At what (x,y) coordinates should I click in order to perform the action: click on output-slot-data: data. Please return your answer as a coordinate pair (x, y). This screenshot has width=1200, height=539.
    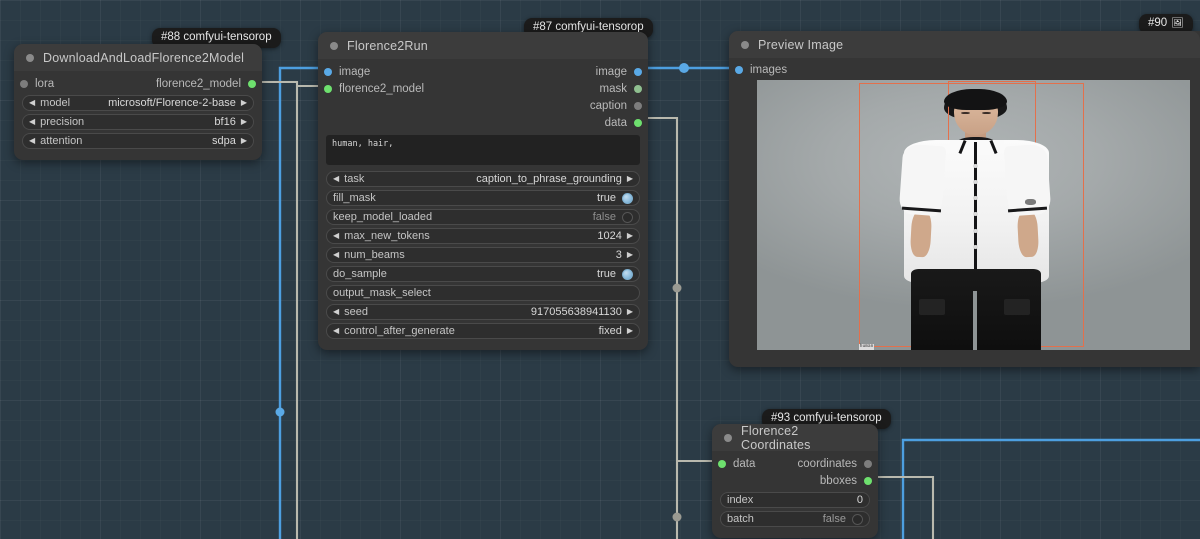
    Looking at the image, I should click on (623, 122).